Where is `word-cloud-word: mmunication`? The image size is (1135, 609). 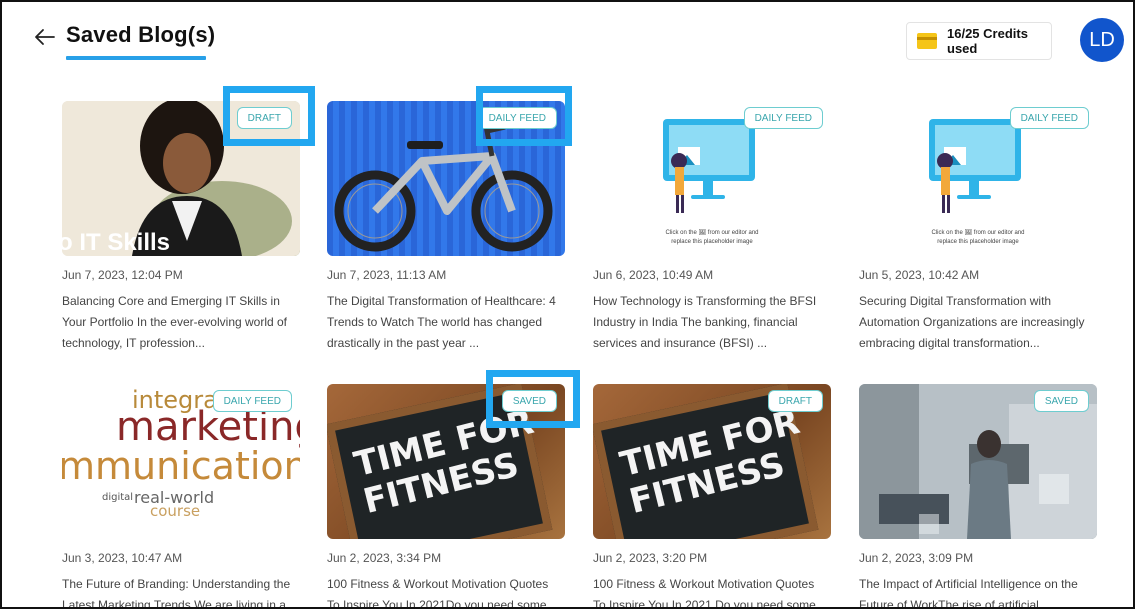
word-cloud-word: mmunication is located at coordinates (181, 466).